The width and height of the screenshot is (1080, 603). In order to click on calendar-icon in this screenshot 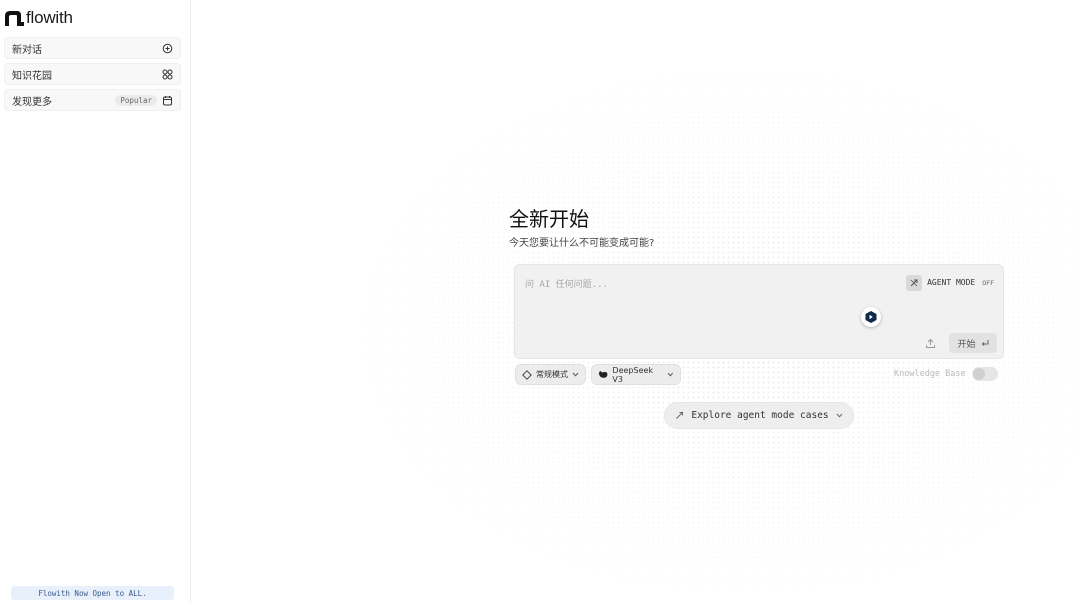, I will do `click(167, 100)`.